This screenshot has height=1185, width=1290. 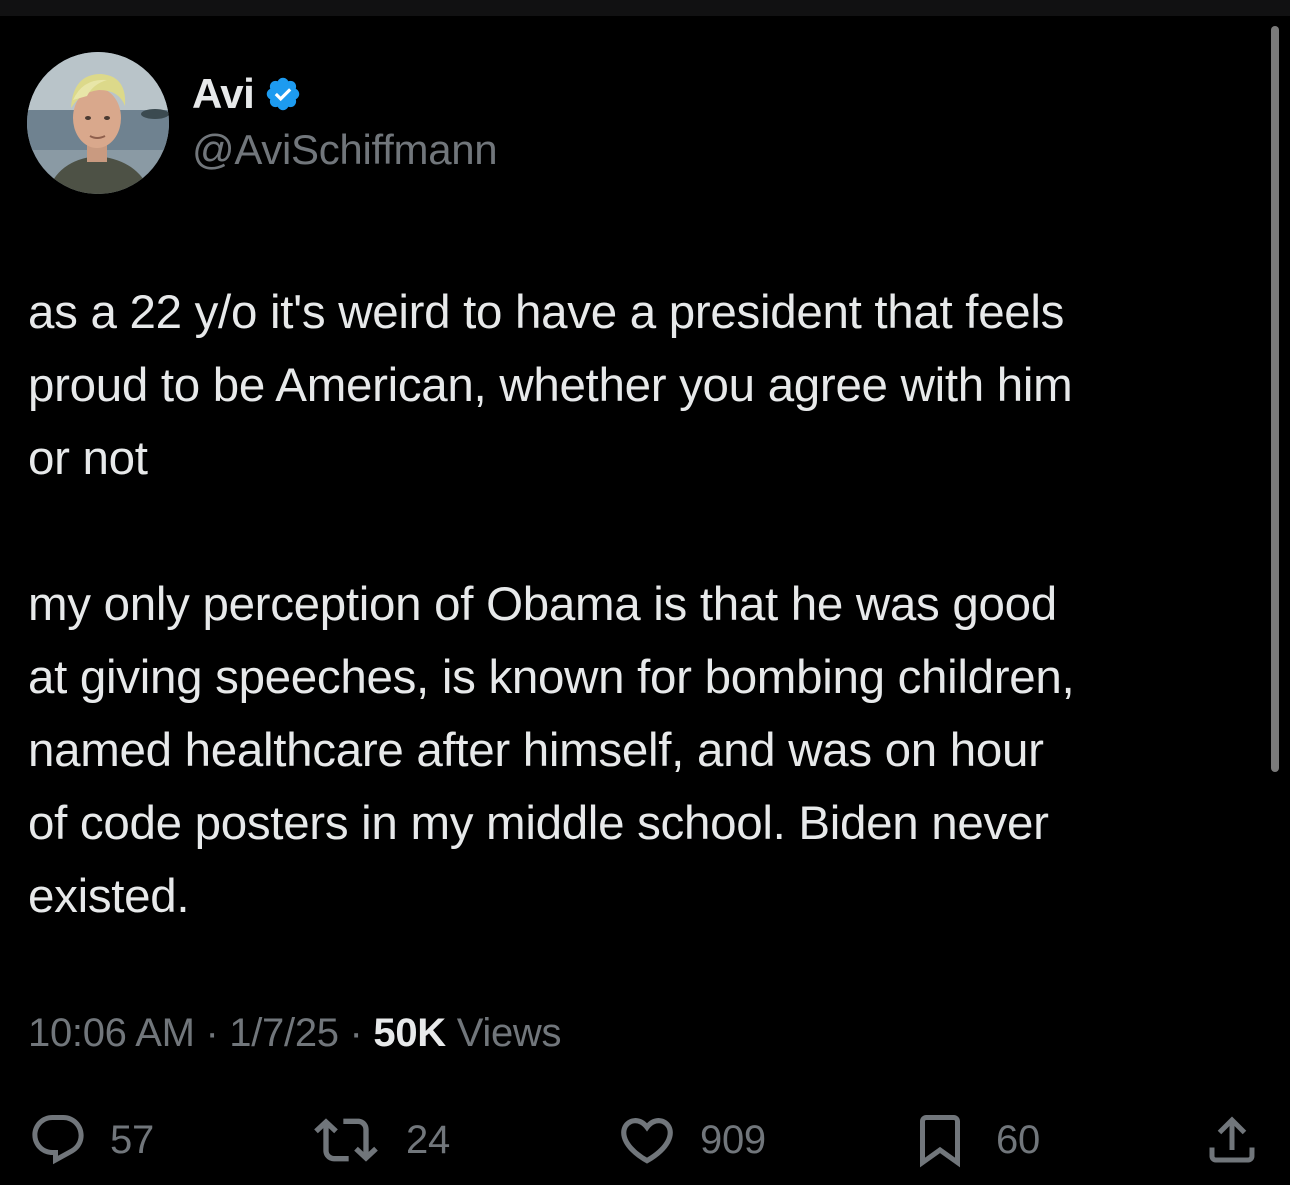 What do you see at coordinates (223, 94) in the screenshot?
I see `display-name: Avi` at bounding box center [223, 94].